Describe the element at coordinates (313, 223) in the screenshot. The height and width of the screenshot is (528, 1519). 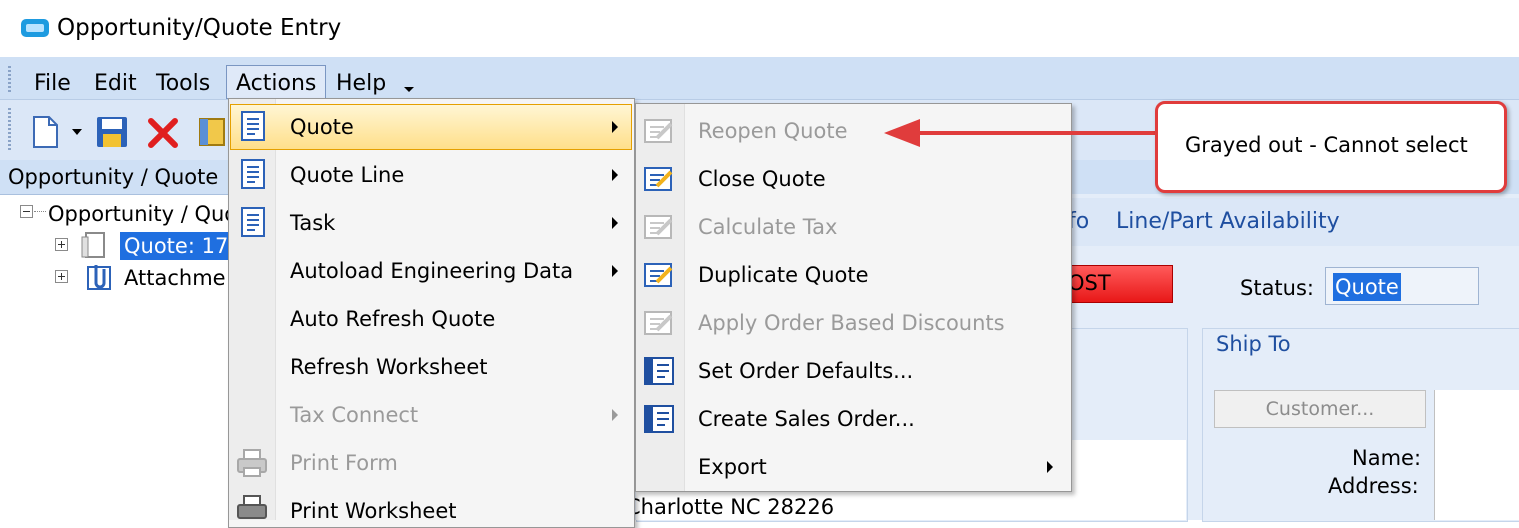
I see `menu-item-label: Task` at that location.